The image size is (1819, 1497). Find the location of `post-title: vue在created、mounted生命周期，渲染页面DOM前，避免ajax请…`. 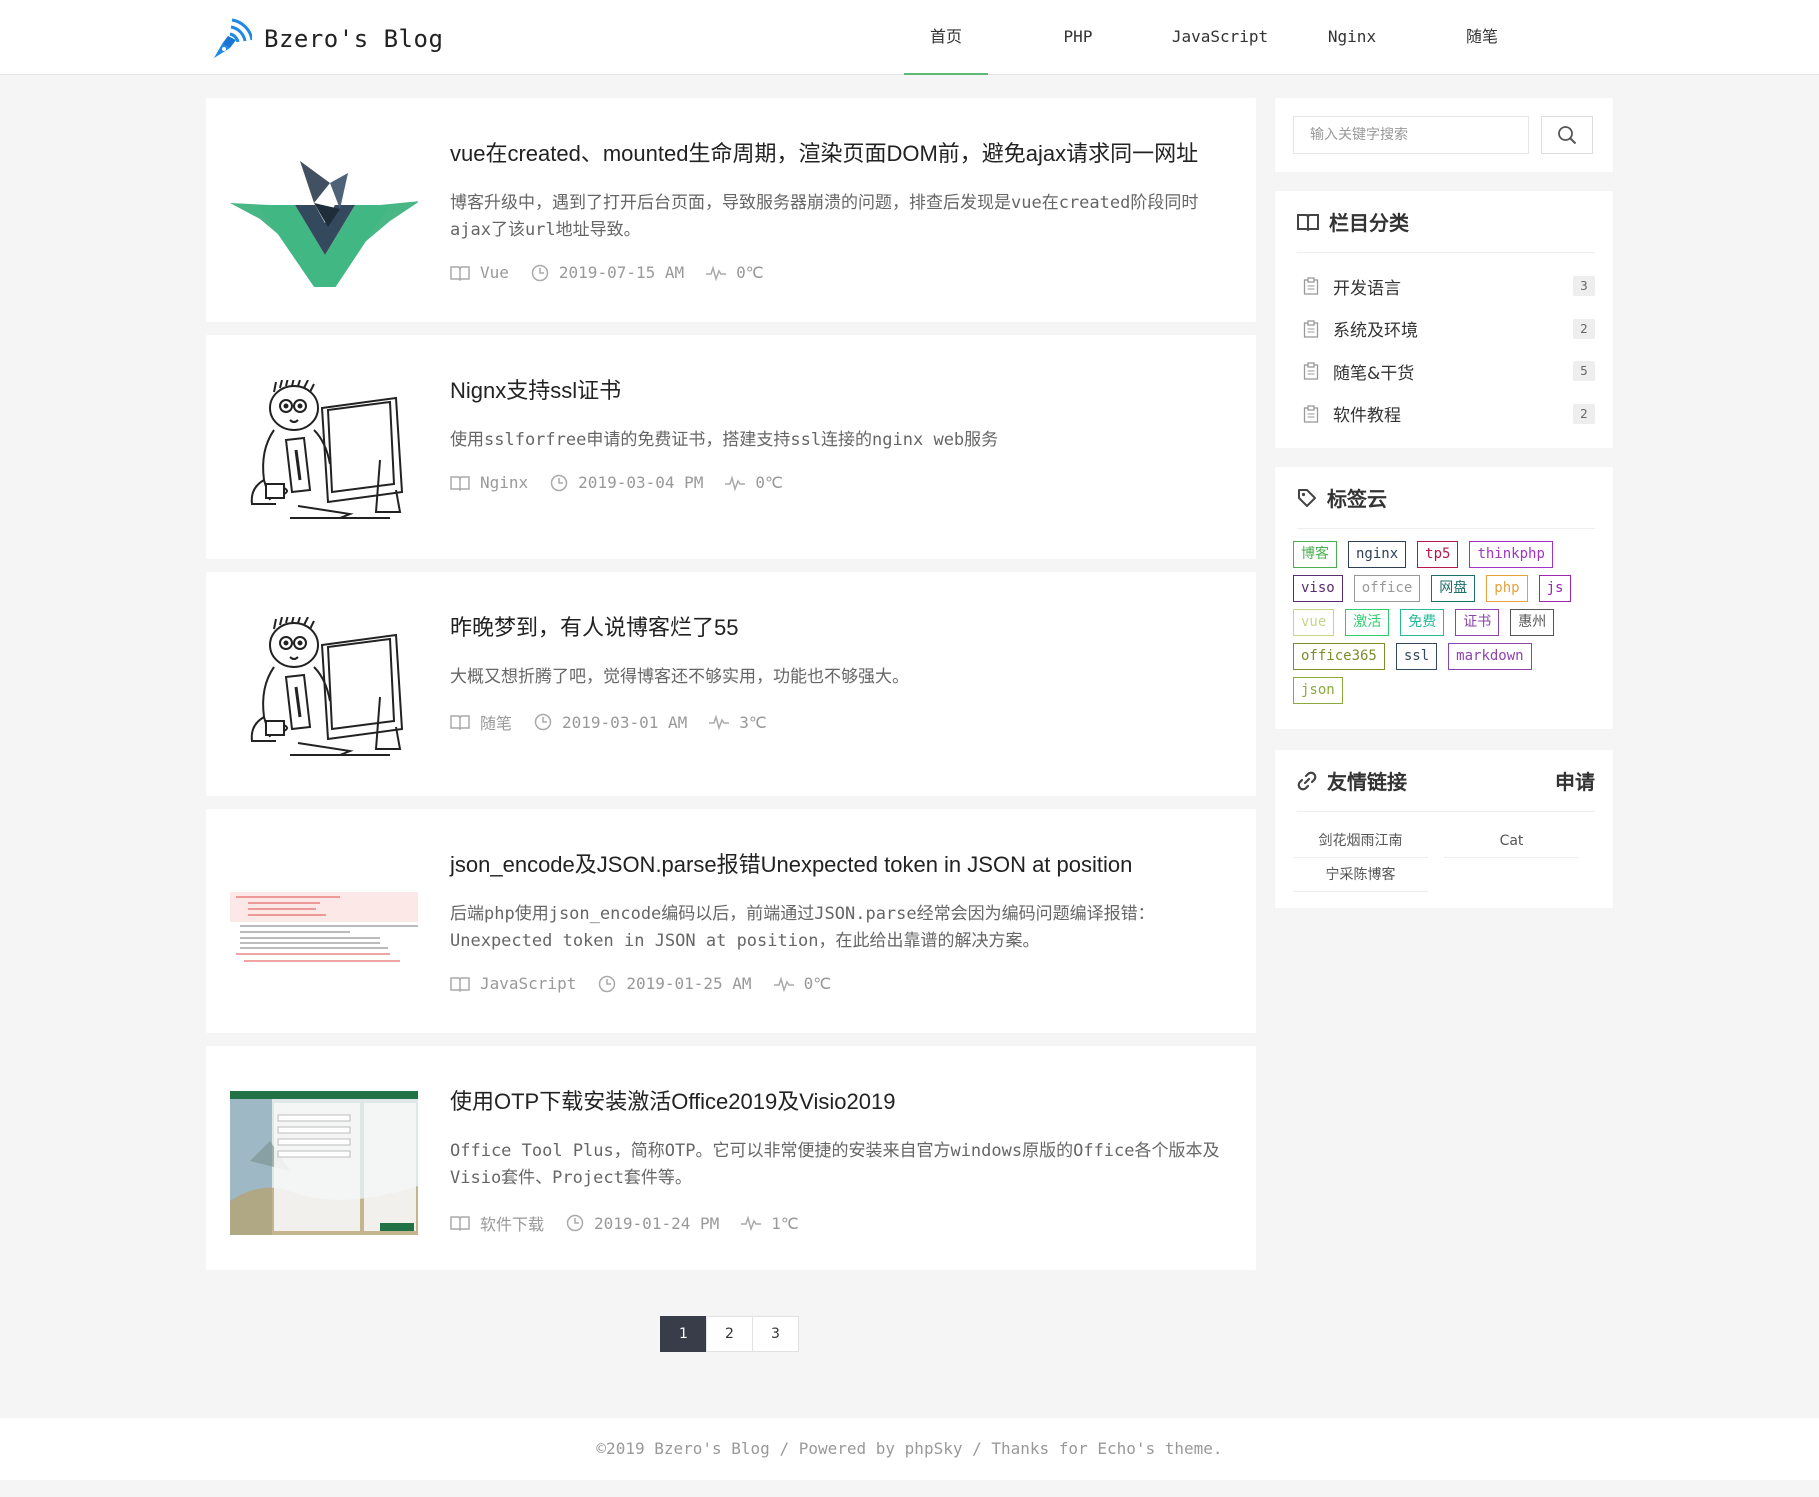

post-title: vue在created、mounted生命周期，渲染页面DOM前，避免ajax请… is located at coordinates (824, 152).